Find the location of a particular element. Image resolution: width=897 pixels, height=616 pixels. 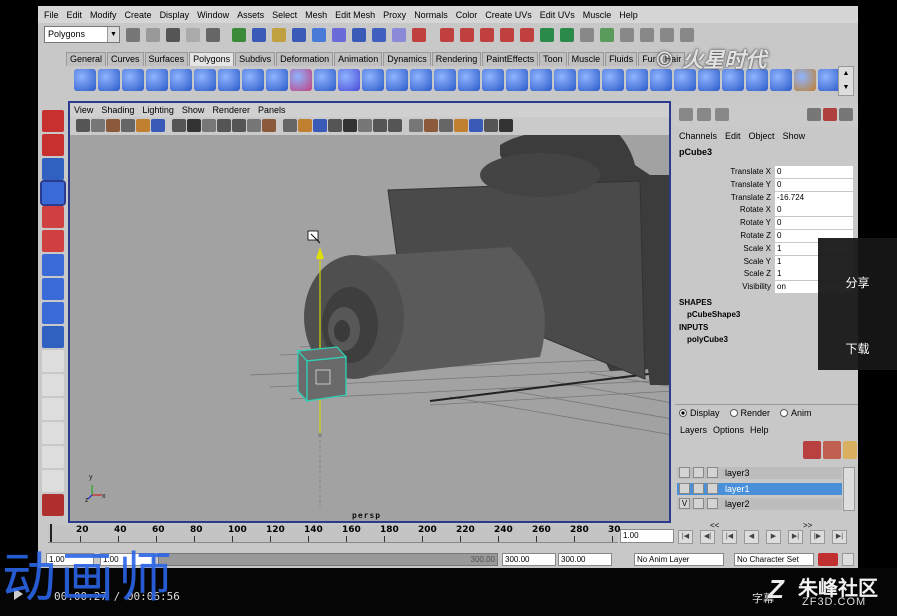

layer-options-icon is located at coordinates (850, 450).